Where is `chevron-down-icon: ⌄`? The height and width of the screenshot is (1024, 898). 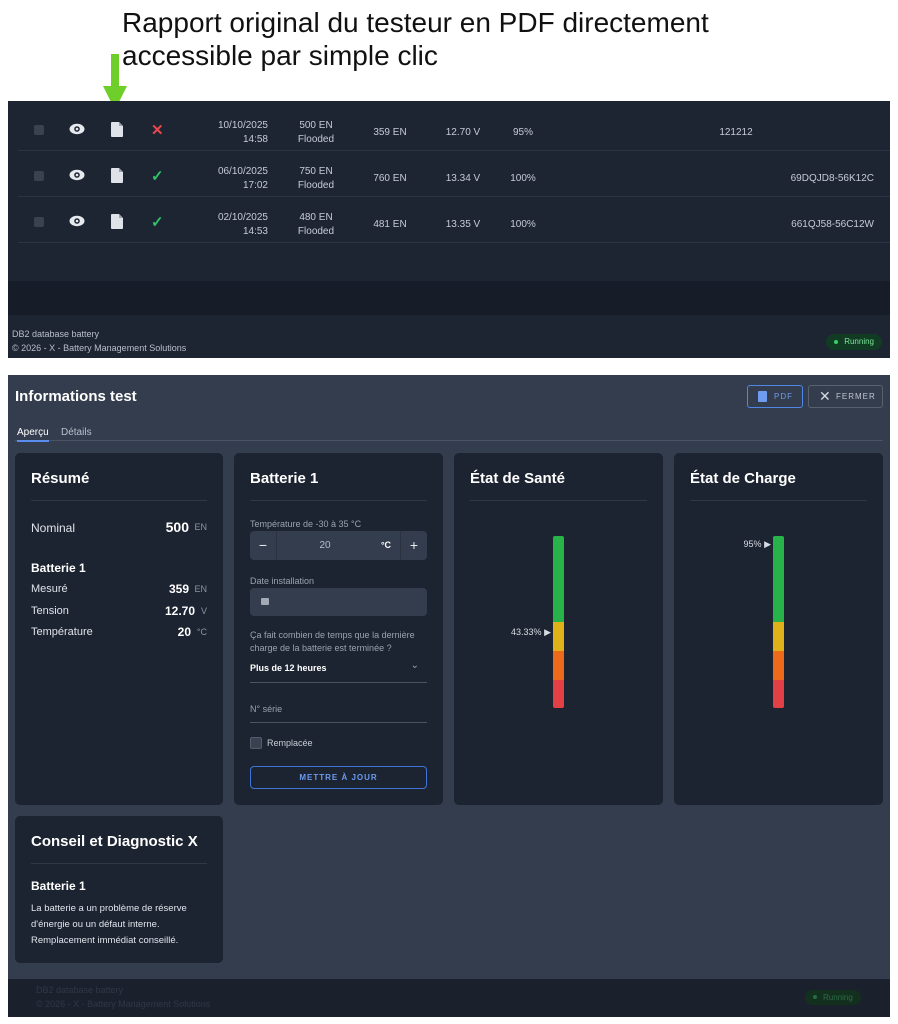
chevron-down-icon: ⌄ is located at coordinates (414, 665).